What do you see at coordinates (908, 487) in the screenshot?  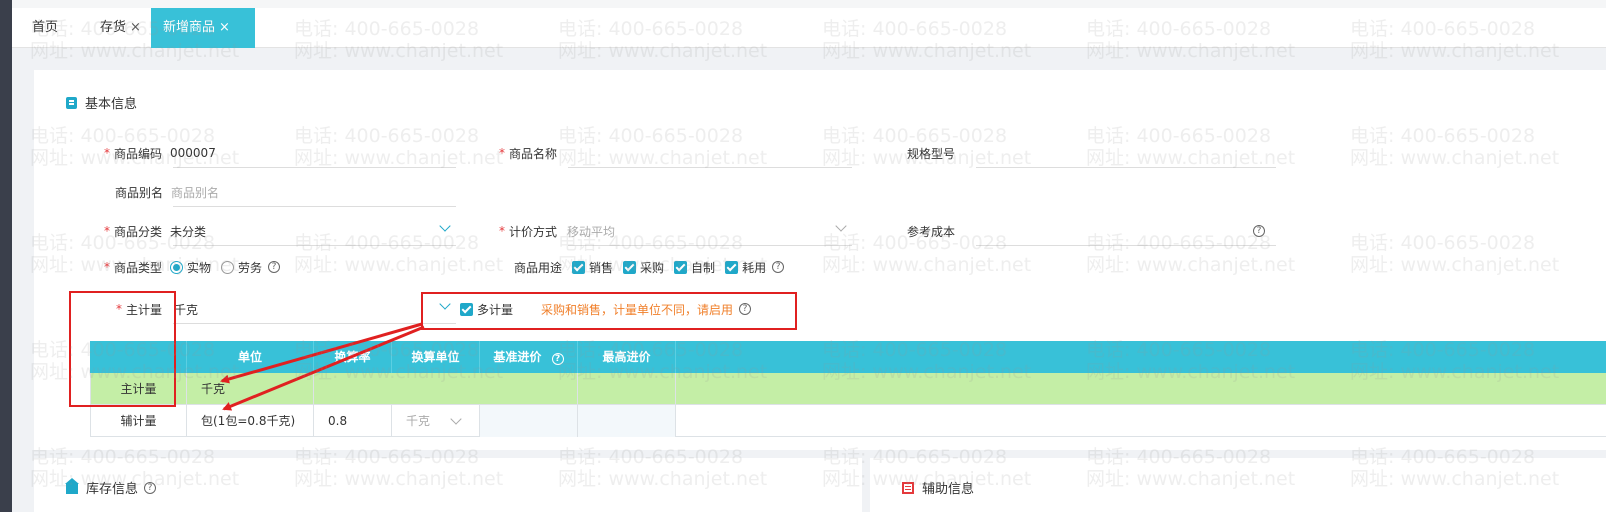 I see `list-icon` at bounding box center [908, 487].